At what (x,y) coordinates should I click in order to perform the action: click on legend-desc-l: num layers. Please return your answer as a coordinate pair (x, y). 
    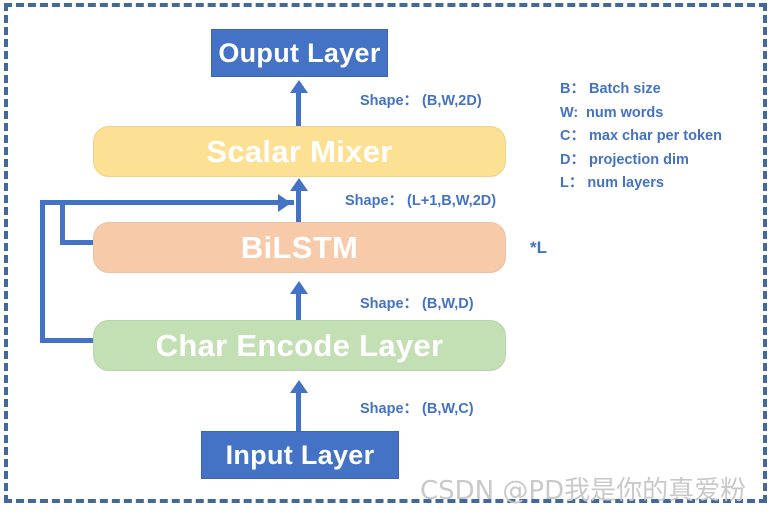
    Looking at the image, I should click on (625, 183).